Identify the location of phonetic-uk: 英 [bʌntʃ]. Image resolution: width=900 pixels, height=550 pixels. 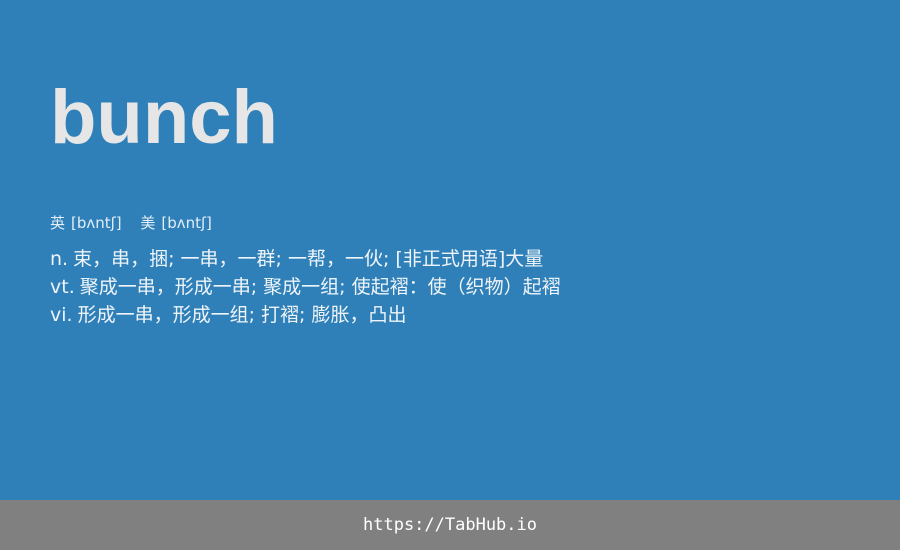
(86, 223).